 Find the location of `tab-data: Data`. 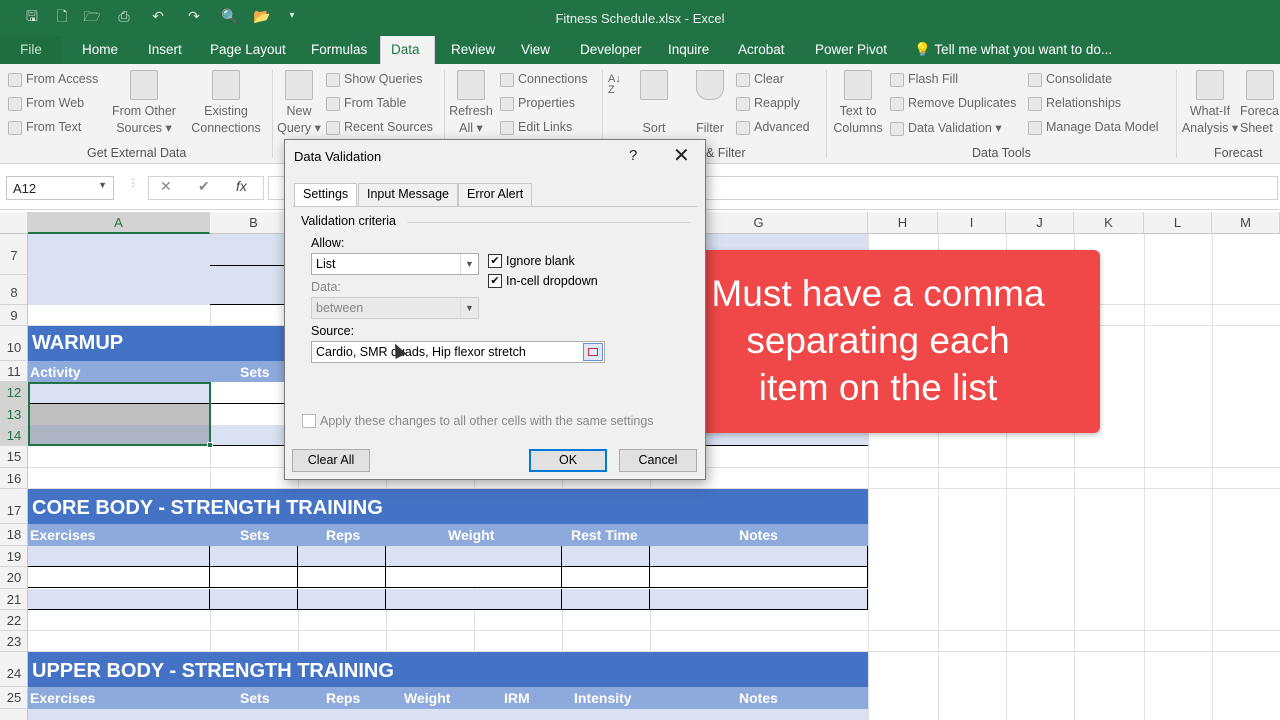

tab-data: Data is located at coordinates (407, 50).